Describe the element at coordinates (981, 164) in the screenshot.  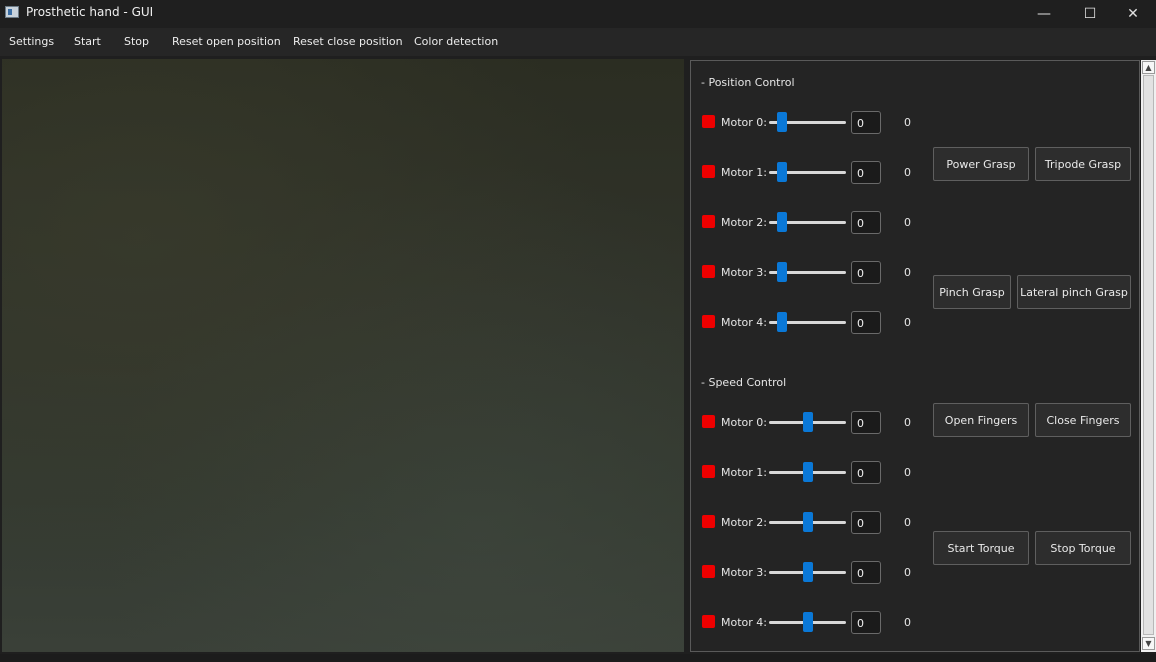
I see `power-grasp-button: Power Grasp` at that location.